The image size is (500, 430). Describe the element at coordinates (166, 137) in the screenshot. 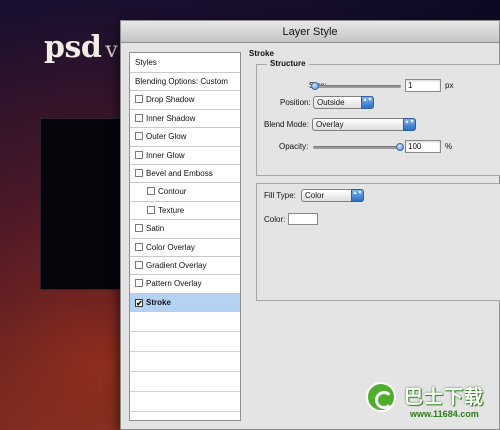

I see `style-item-label: Outer Glow` at that location.